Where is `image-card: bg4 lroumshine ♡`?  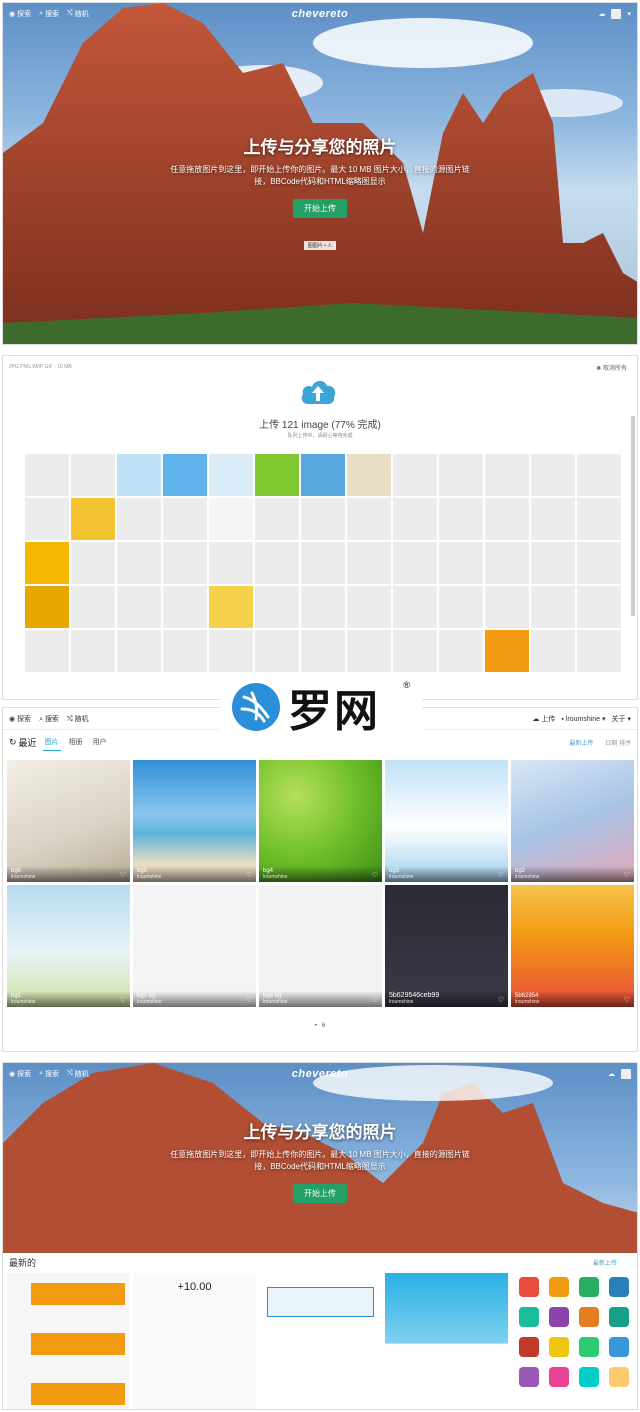
image-card: bg4 lroumshine ♡ is located at coordinates (320, 821).